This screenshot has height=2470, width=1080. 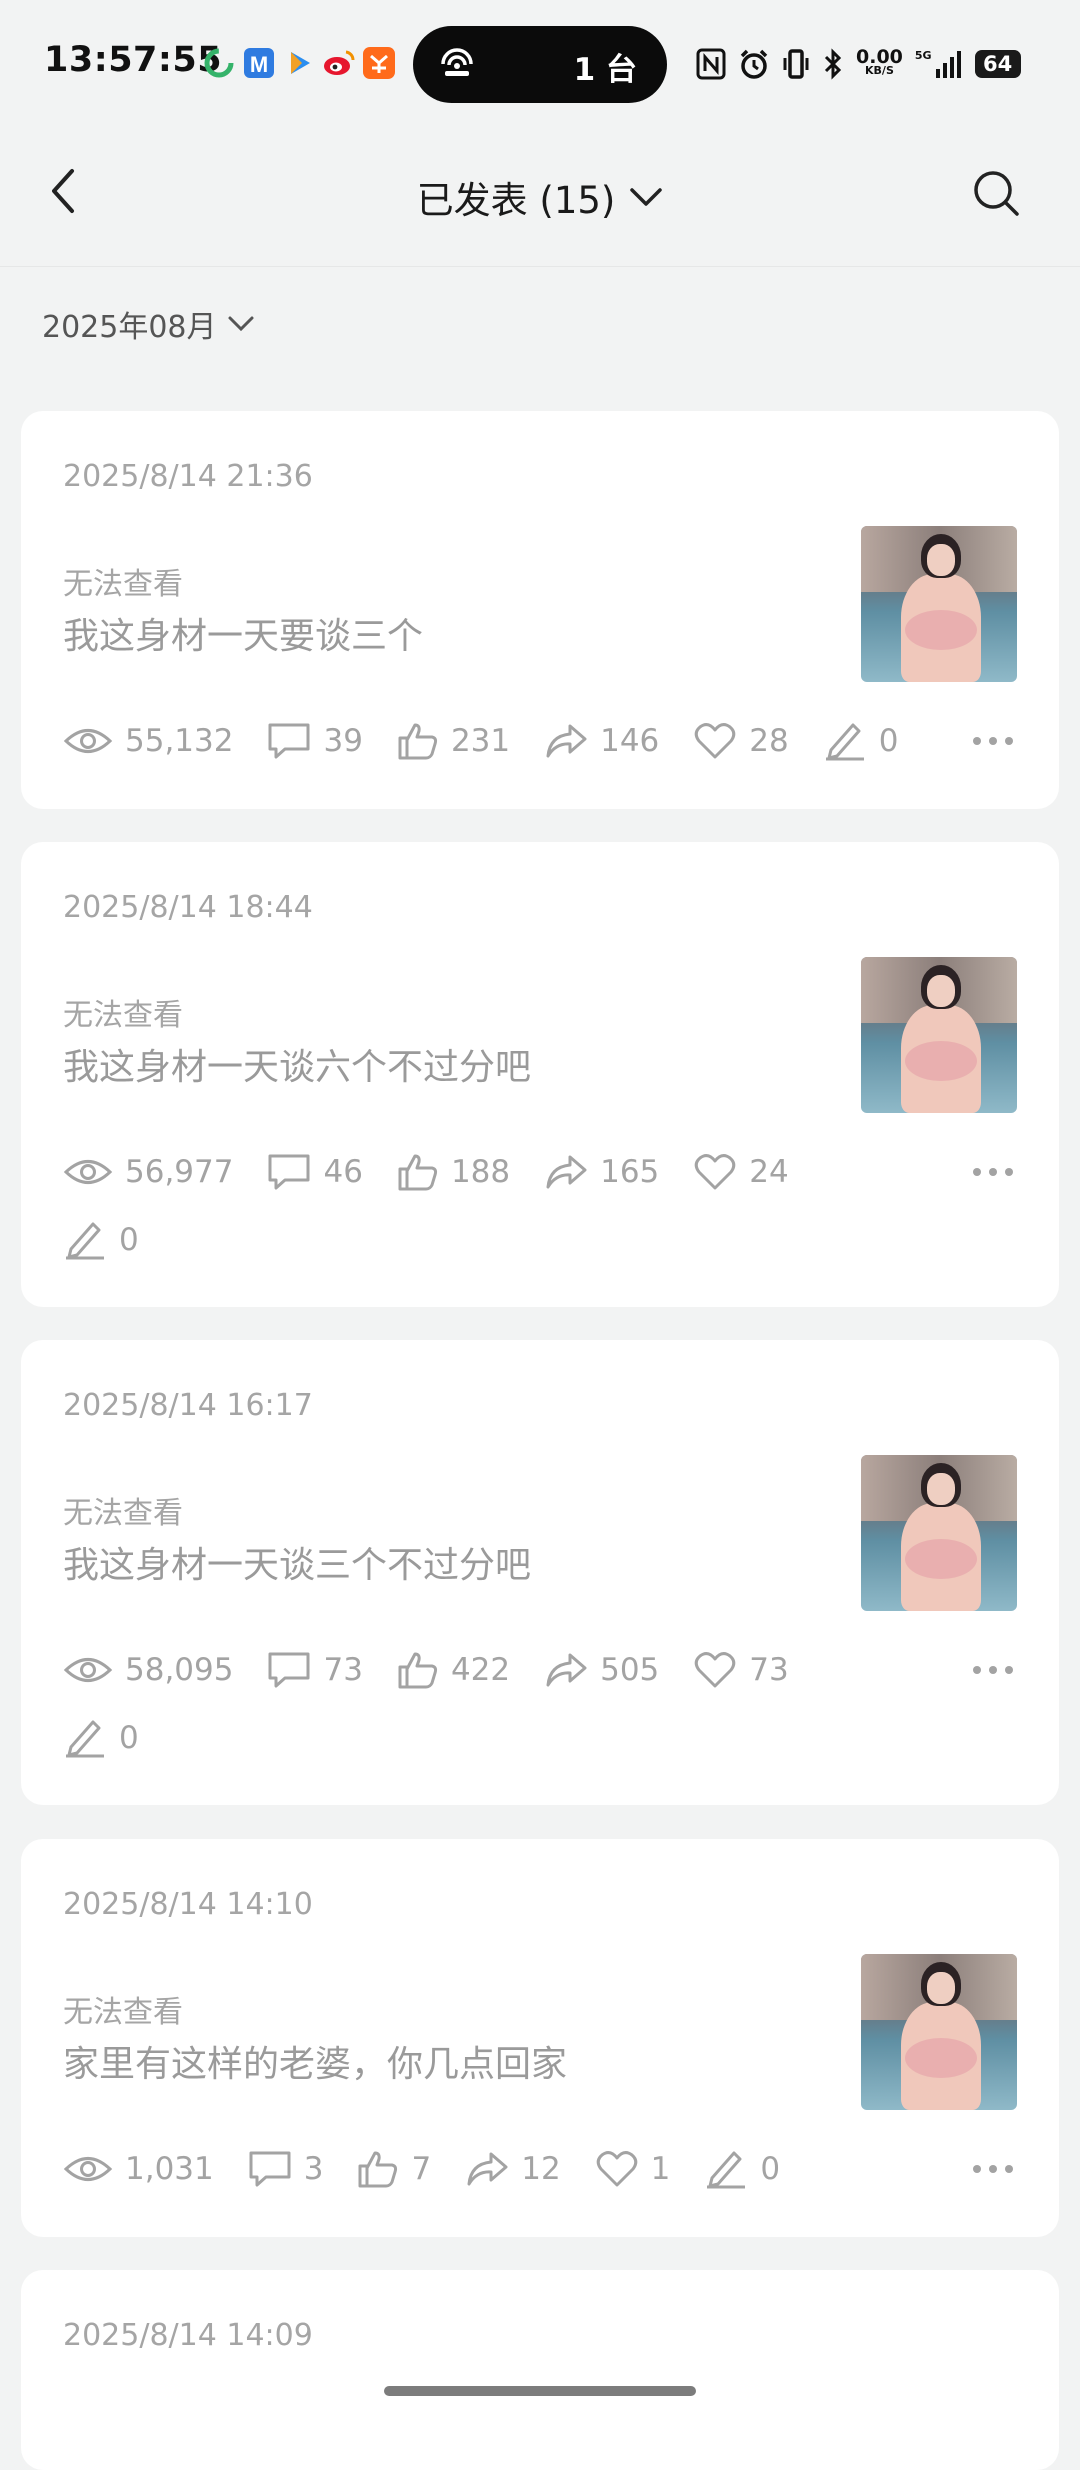 I want to click on stat-shares: 505, so click(x=601, y=1670).